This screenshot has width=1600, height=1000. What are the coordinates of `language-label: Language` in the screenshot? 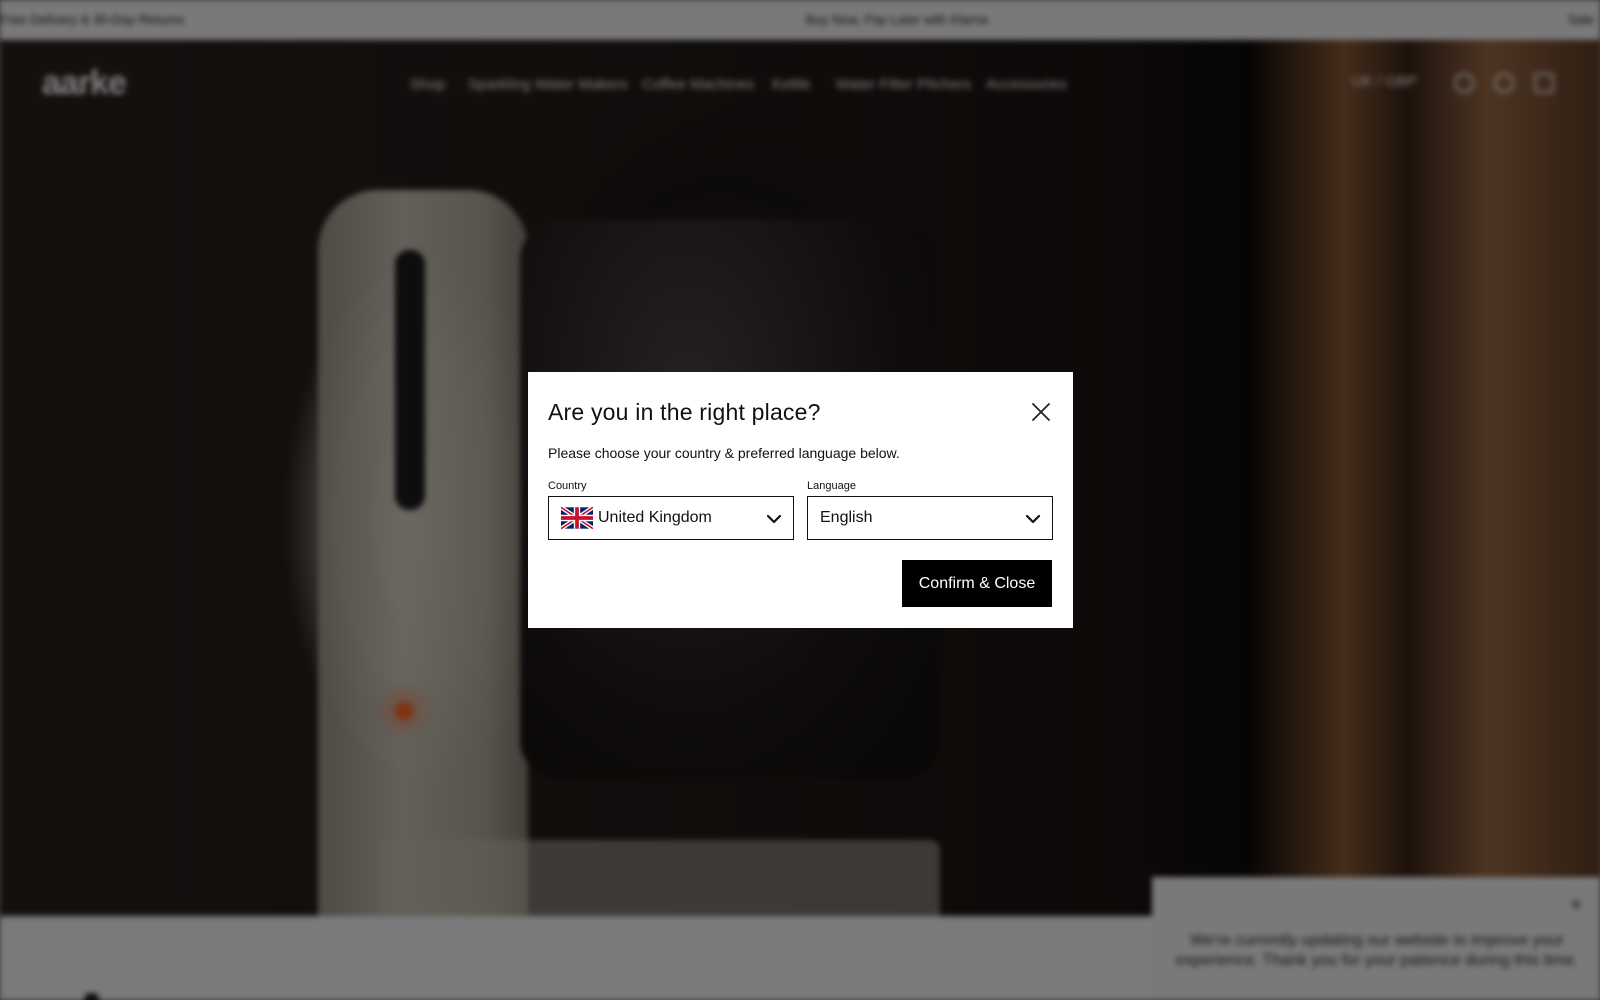 It's located at (831, 486).